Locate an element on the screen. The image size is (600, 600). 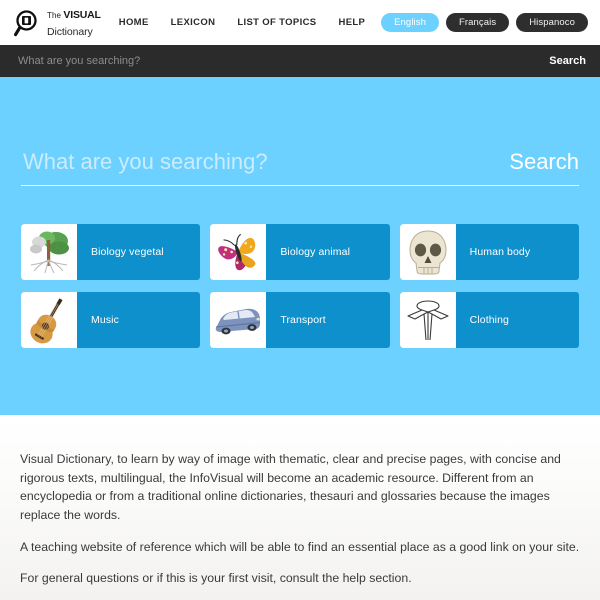
category-tile-label: Clothing is located at coordinates (489, 320).